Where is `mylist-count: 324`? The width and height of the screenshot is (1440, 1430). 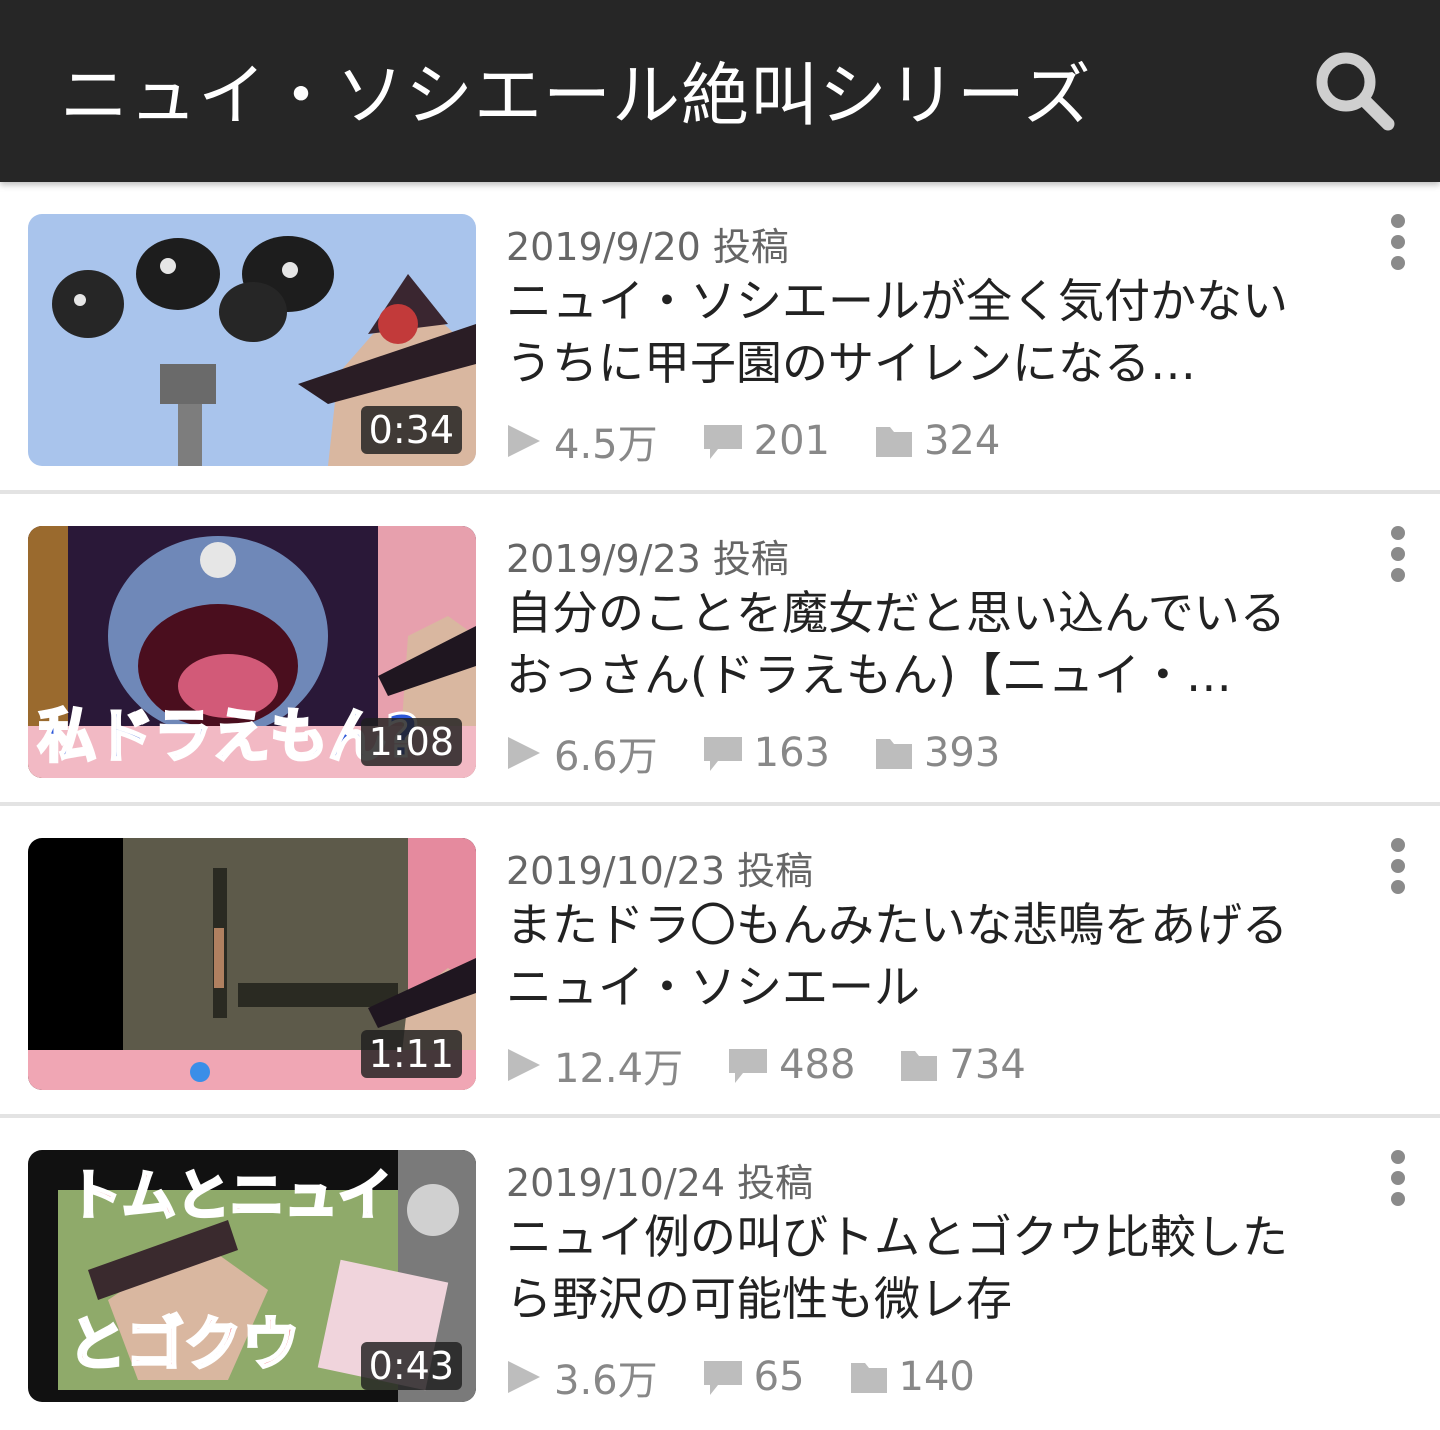
mylist-count: 324 is located at coordinates (937, 441).